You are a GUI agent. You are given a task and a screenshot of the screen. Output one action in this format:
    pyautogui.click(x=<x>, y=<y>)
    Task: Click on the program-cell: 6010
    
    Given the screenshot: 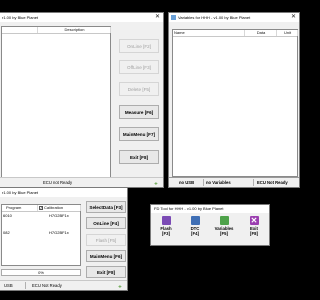 What is the action you would take?
    pyautogui.click(x=7, y=215)
    